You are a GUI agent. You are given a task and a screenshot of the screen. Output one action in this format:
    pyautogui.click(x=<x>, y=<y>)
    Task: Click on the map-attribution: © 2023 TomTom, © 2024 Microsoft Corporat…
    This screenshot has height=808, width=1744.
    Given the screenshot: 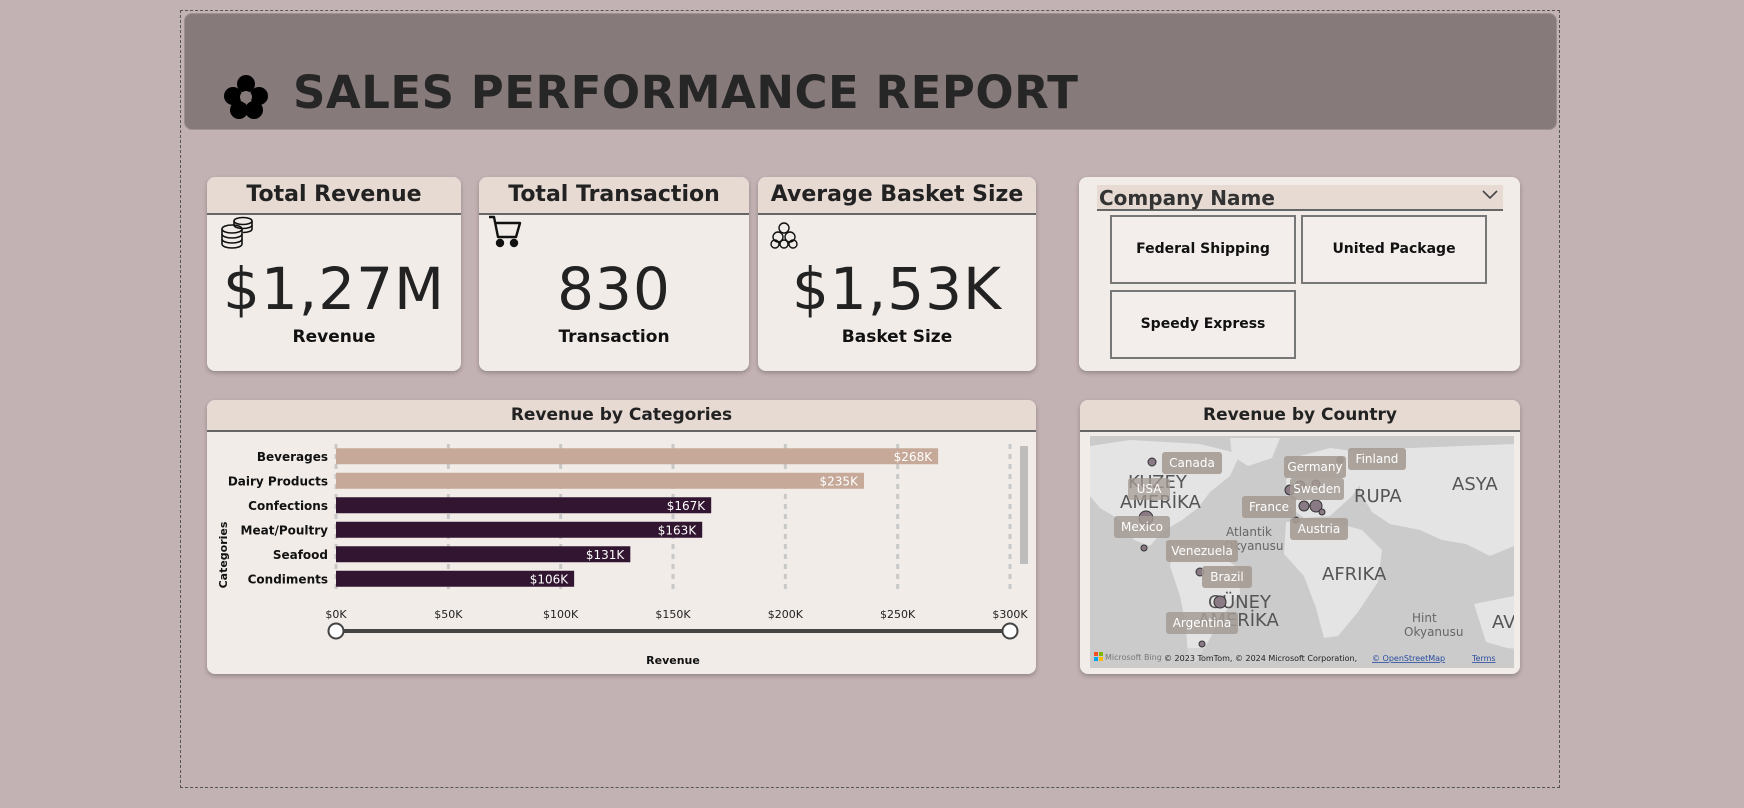 What is the action you would take?
    pyautogui.click(x=1260, y=658)
    